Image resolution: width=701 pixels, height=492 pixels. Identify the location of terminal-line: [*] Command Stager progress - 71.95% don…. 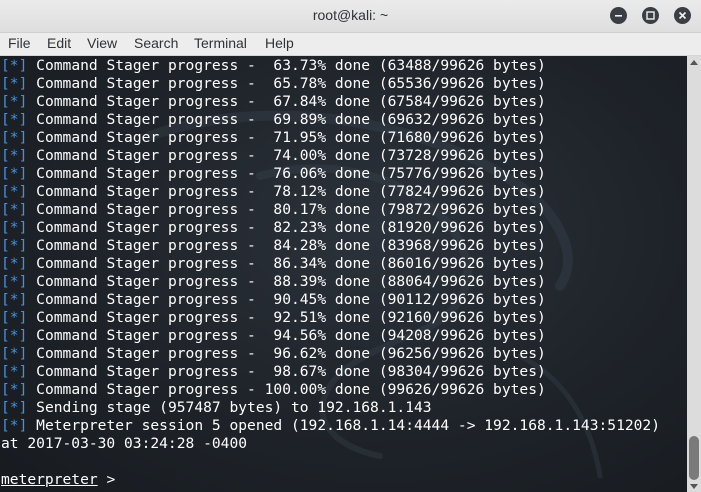
(330, 138).